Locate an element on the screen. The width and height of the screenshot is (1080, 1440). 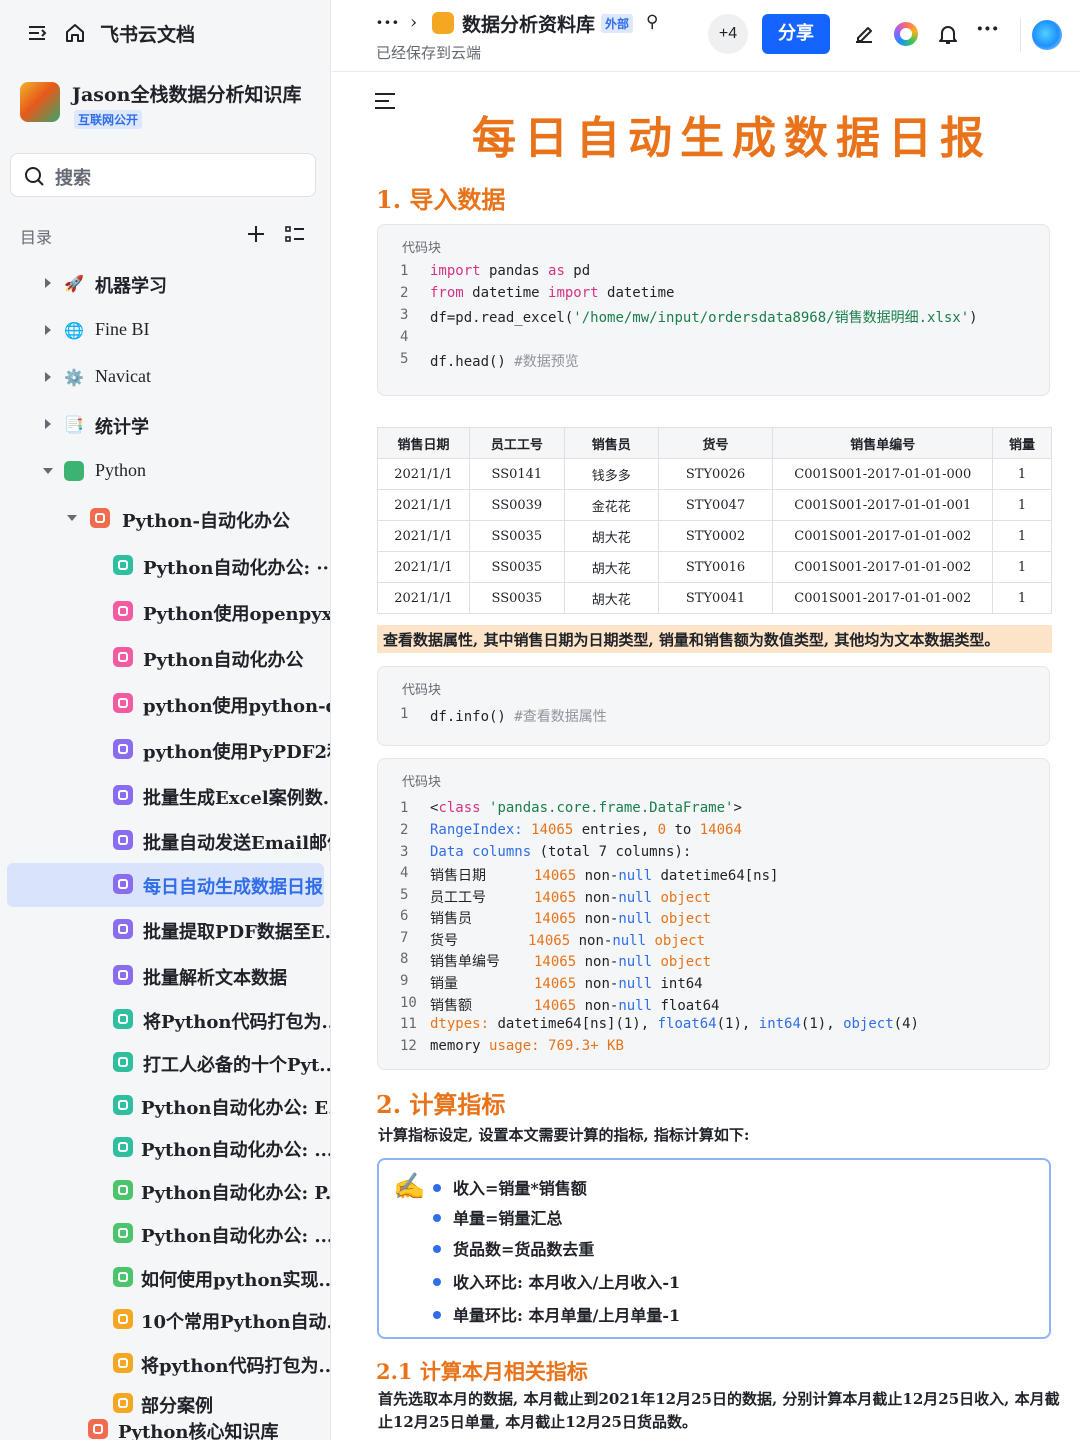
table-cell: SS0035 is located at coordinates (516, 567).